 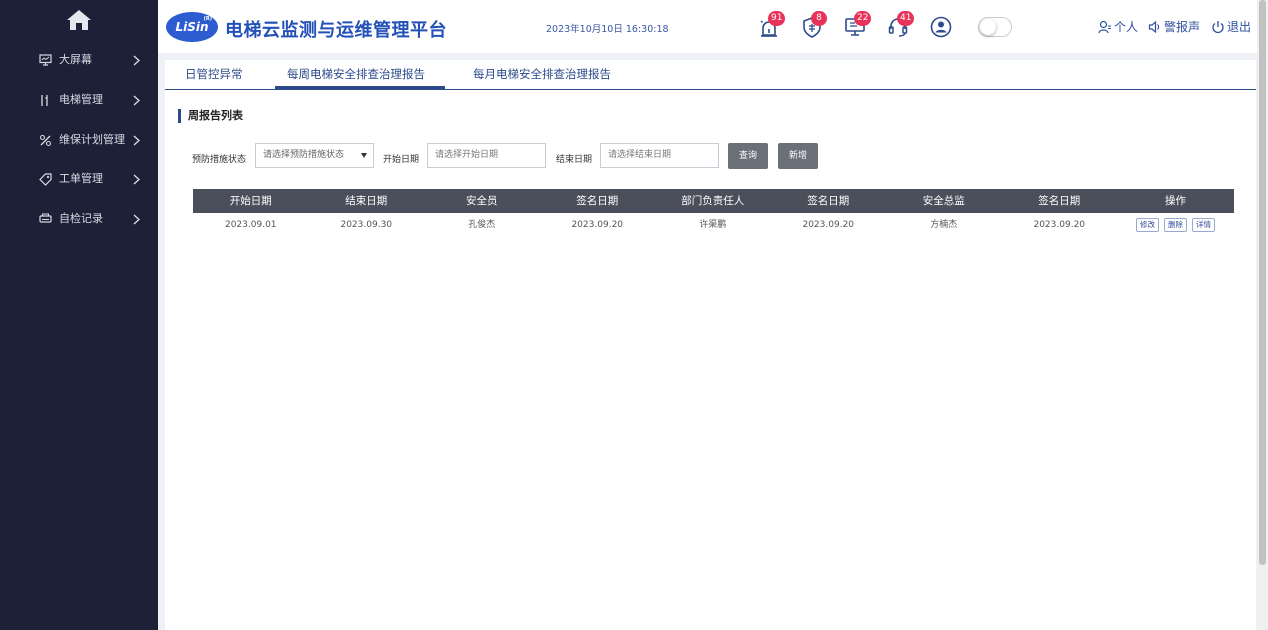 I want to click on tools-icon, so click(x=45, y=140).